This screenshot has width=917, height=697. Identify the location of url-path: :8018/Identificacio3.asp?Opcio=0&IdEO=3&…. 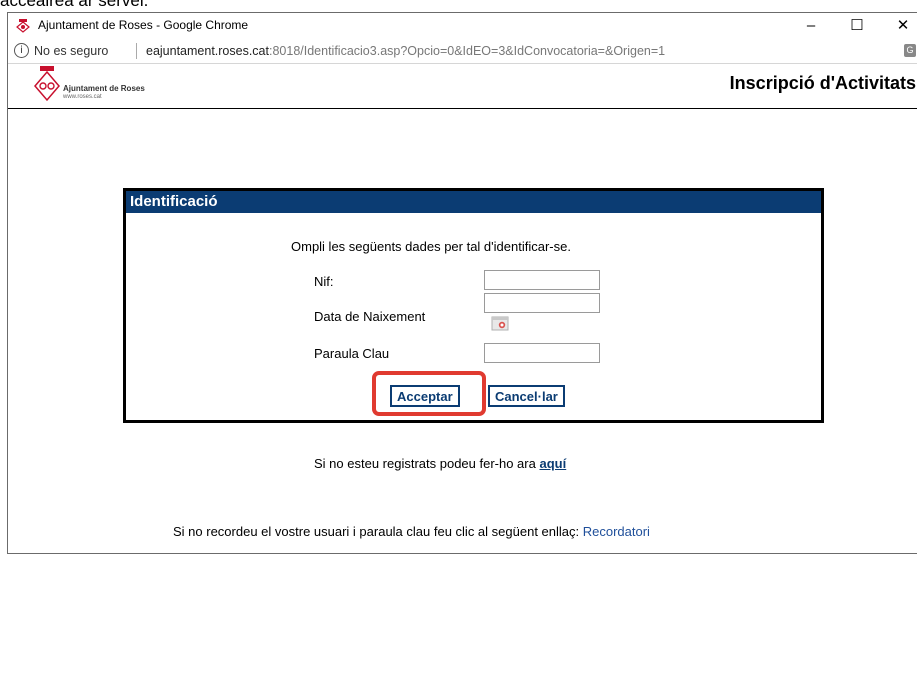
(467, 51).